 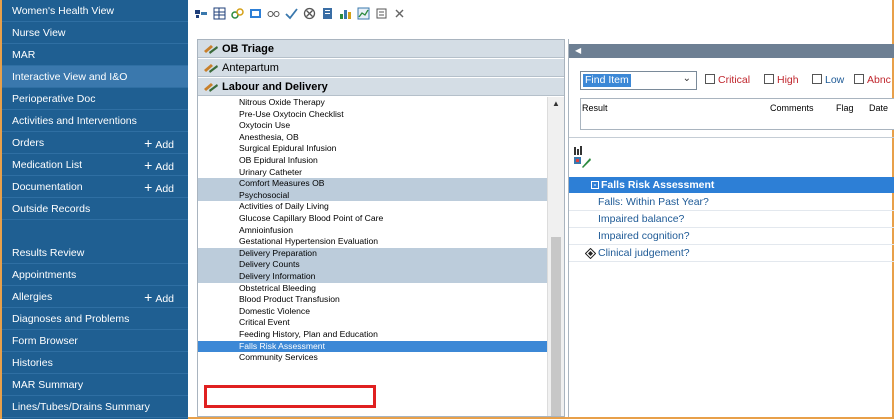 What do you see at coordinates (556, 326) in the screenshot?
I see `scrollbar-thumb` at bounding box center [556, 326].